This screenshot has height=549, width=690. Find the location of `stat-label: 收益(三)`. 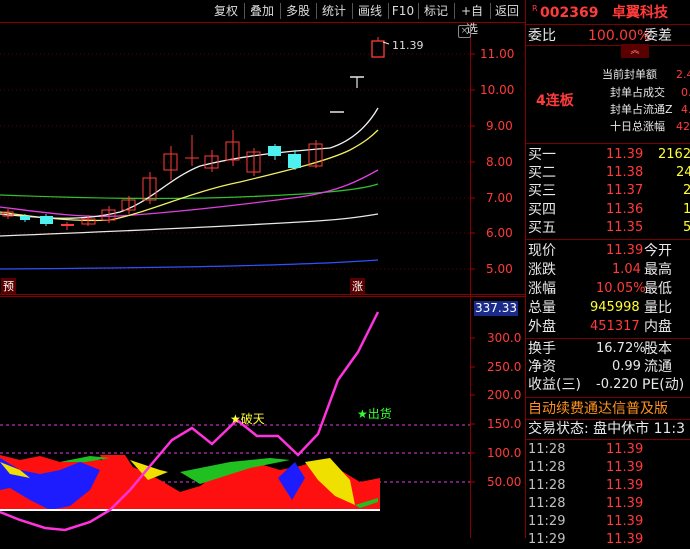

stat-label: 收益(三) is located at coordinates (554, 385).